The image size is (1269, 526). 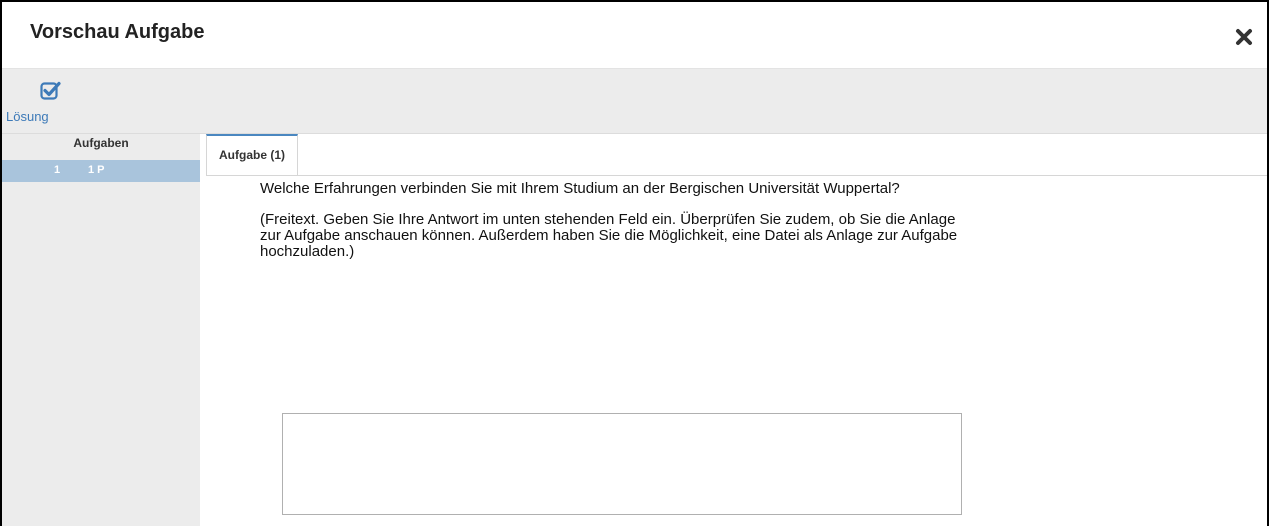 I want to click on sidebar-item-task-1: 1 1 P, so click(x=101, y=171).